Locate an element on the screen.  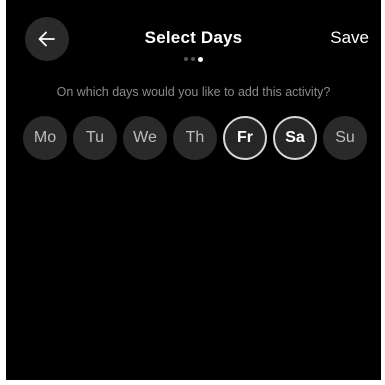
day-button-fr: Fr is located at coordinates (245, 138).